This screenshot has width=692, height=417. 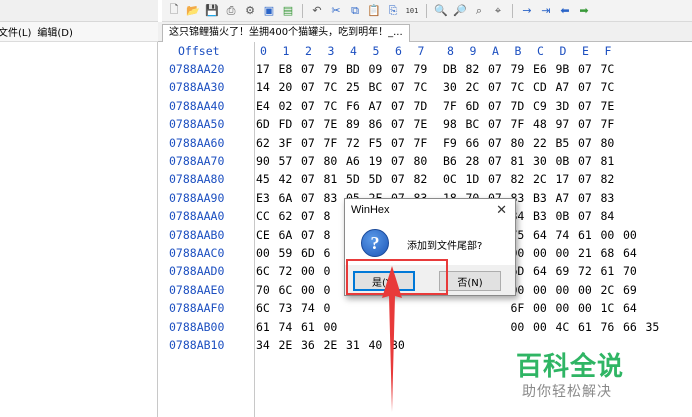 I want to click on hex-byte: E3, so click(x=263, y=198).